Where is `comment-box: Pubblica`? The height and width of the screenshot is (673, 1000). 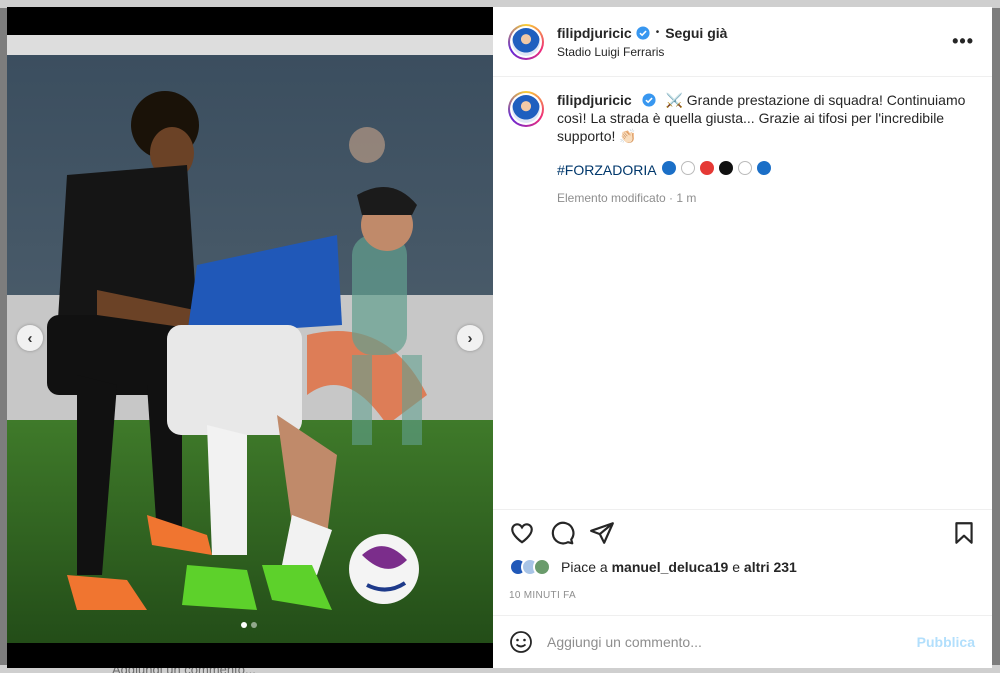
comment-box: Pubblica is located at coordinates (742, 641).